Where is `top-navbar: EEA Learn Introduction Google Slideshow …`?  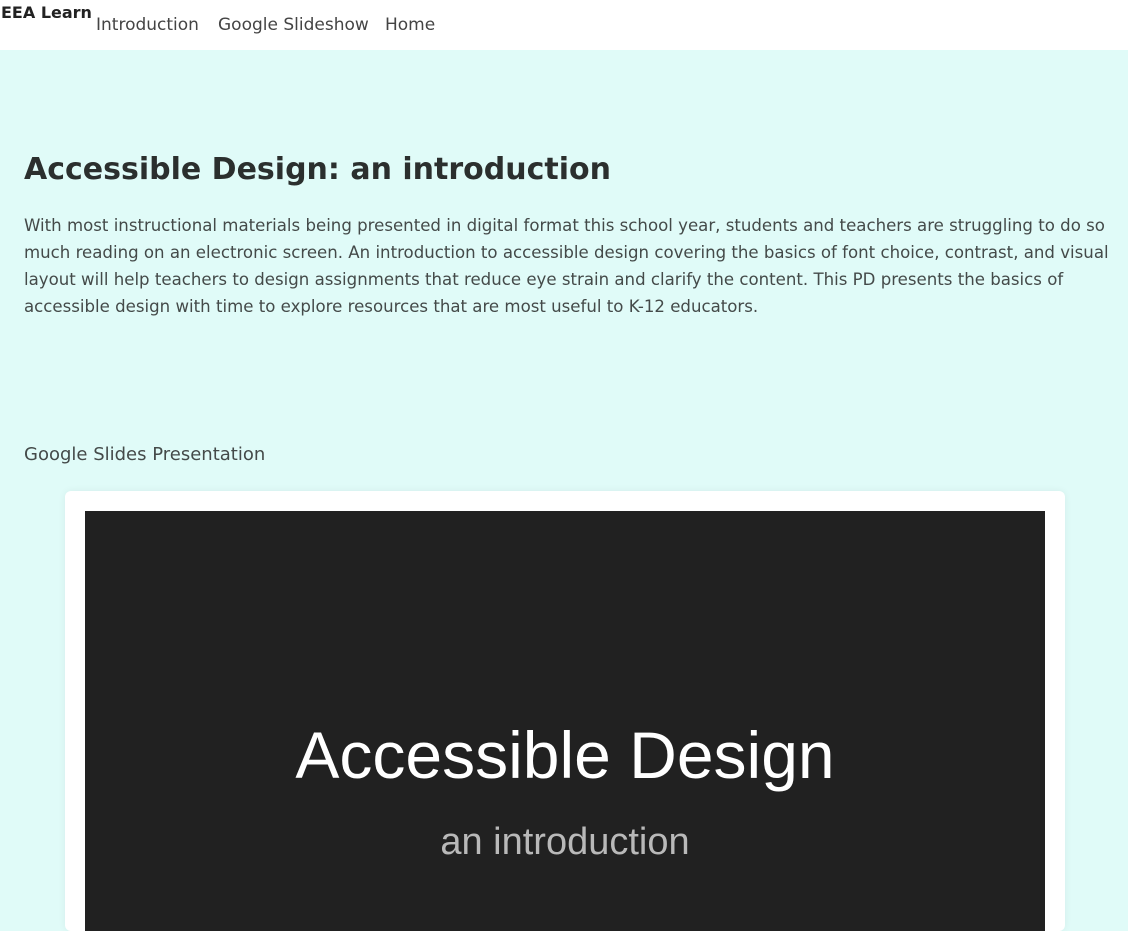
top-navbar: EEA Learn Introduction Google Slideshow … is located at coordinates (564, 25).